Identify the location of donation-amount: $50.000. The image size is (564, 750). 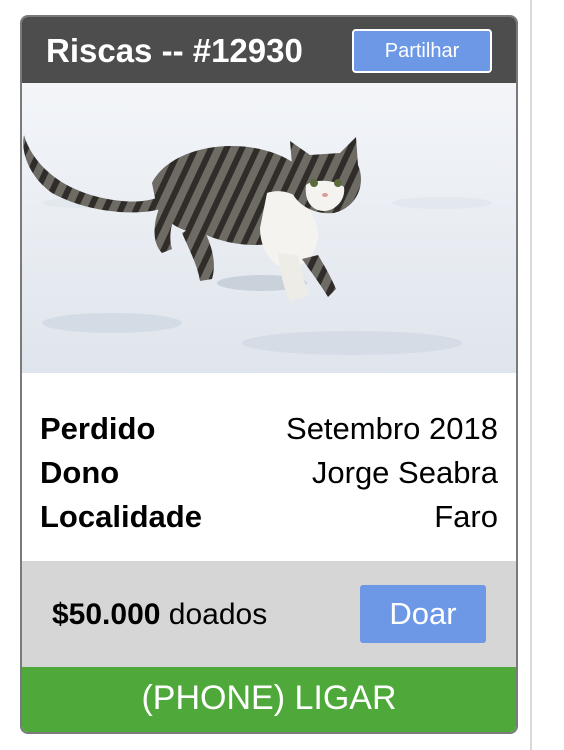
(106, 614).